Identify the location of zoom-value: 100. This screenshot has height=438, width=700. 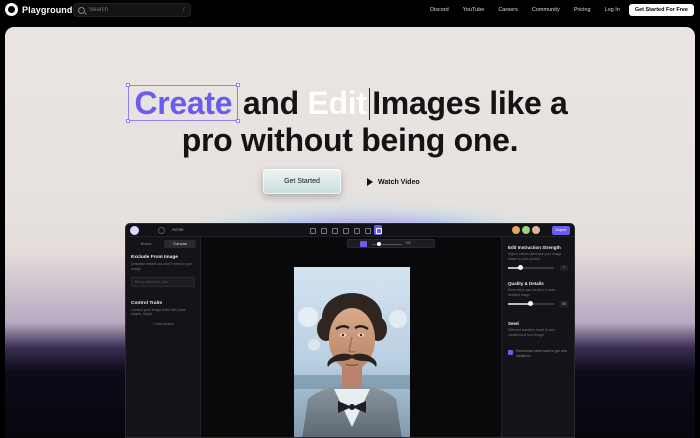
(408, 243).